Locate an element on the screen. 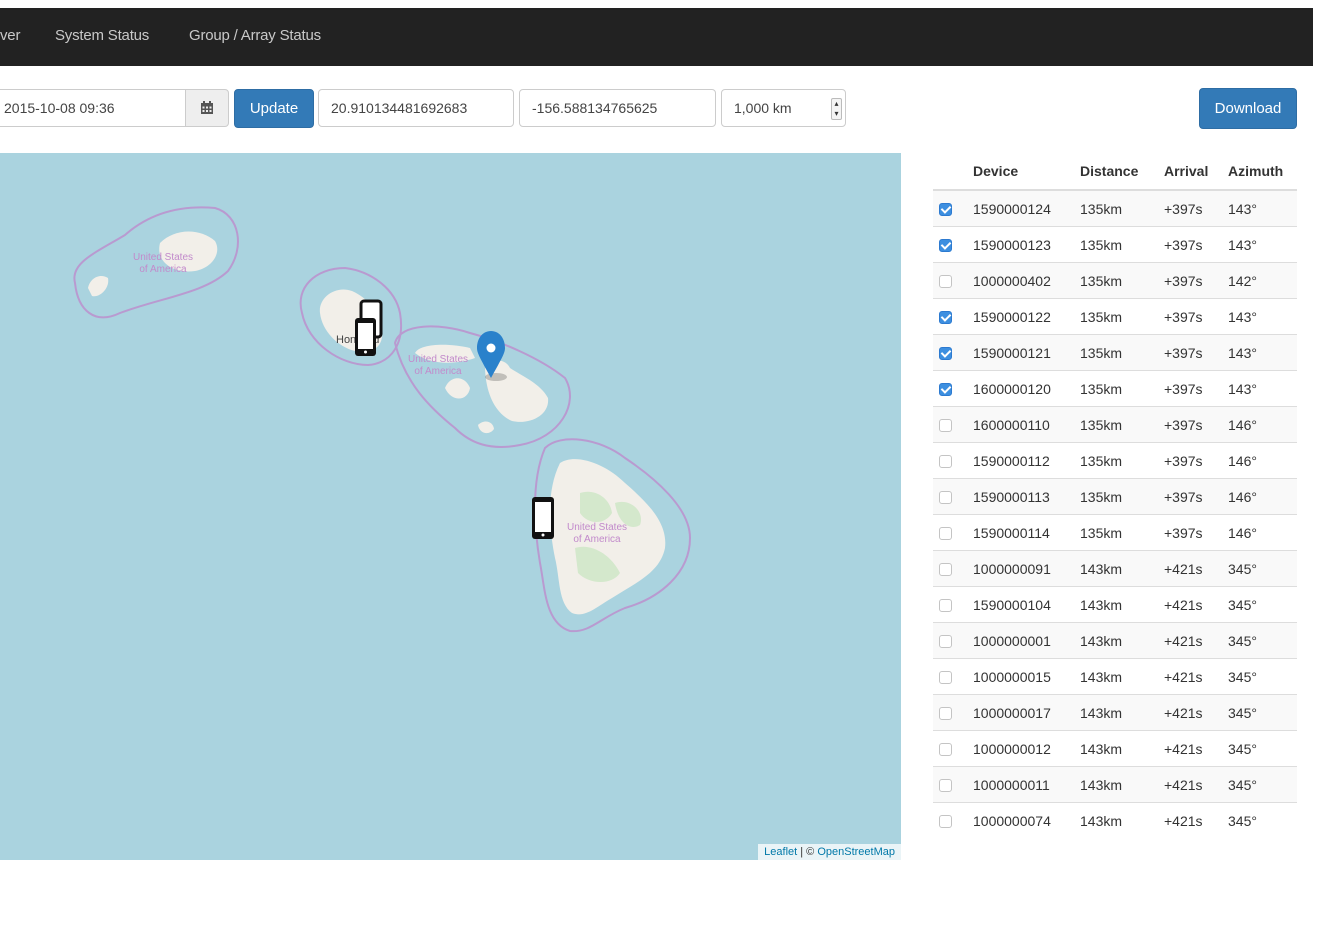 This screenshot has height=939, width=1318. calendar-button is located at coordinates (207, 108).